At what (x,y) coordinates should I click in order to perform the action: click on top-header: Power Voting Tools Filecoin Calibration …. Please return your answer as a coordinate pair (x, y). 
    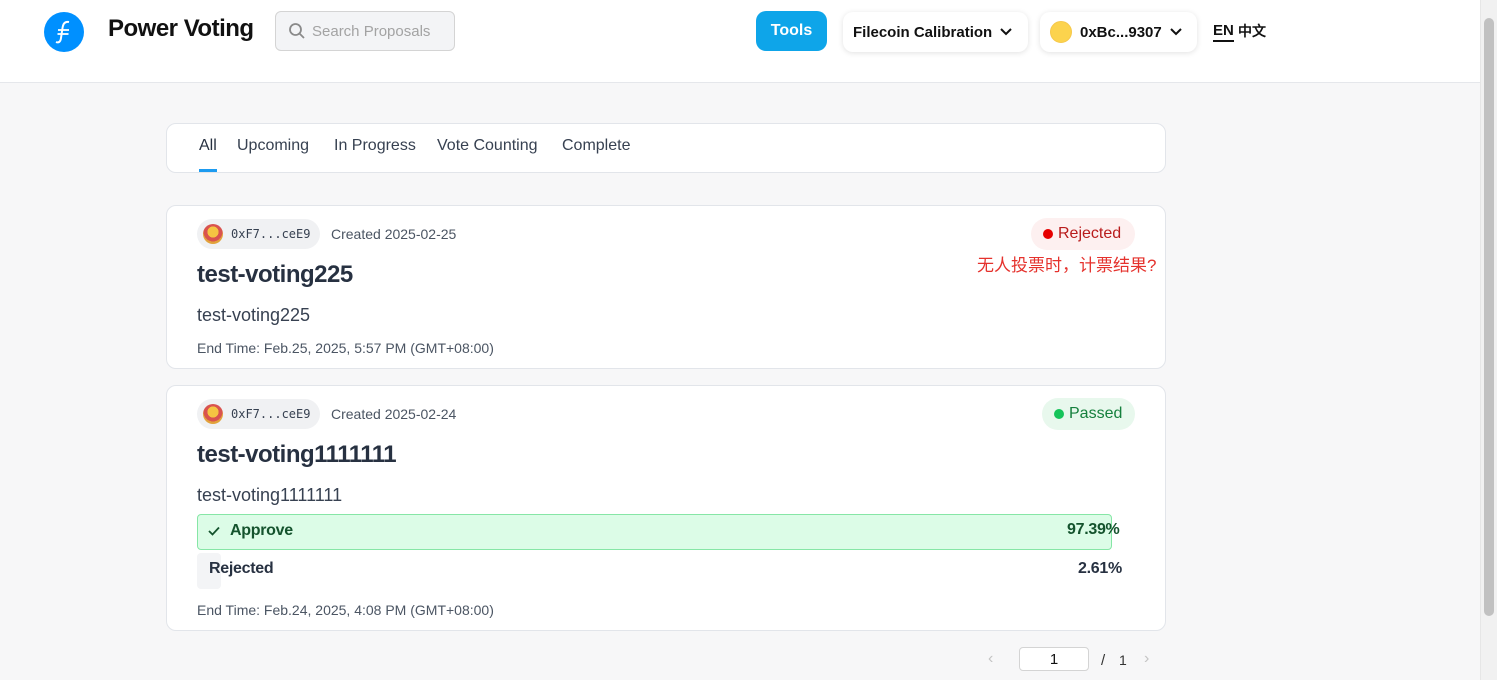
    Looking at the image, I should click on (748, 41).